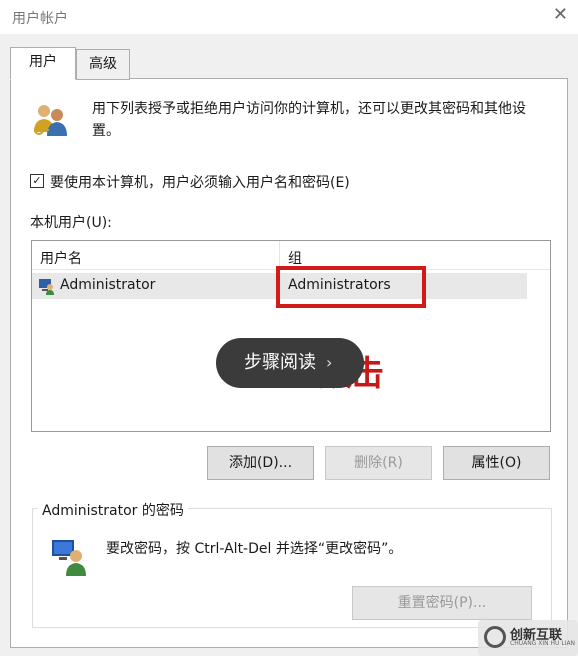 The image size is (578, 656). Describe the element at coordinates (113, 510) in the screenshot. I see `password-group-title: Administrator 的密码` at that location.